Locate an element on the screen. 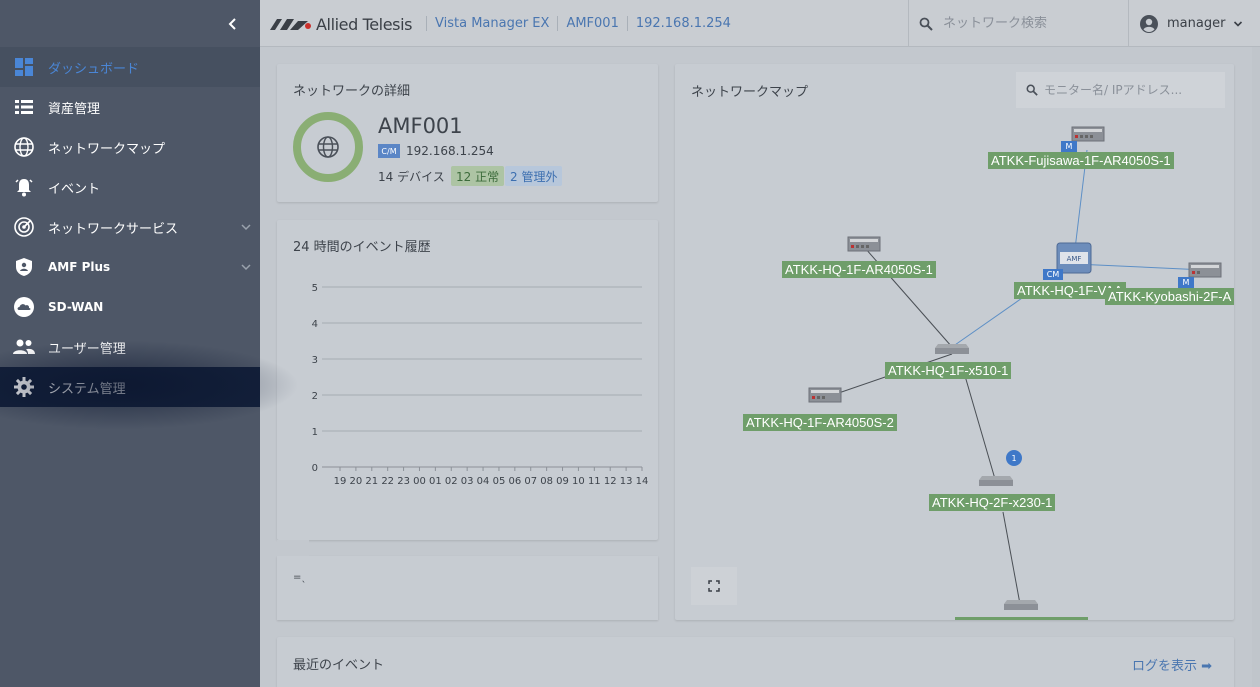 This screenshot has width=1260, height=687. page-scrollbar is located at coordinates (1256, 367).